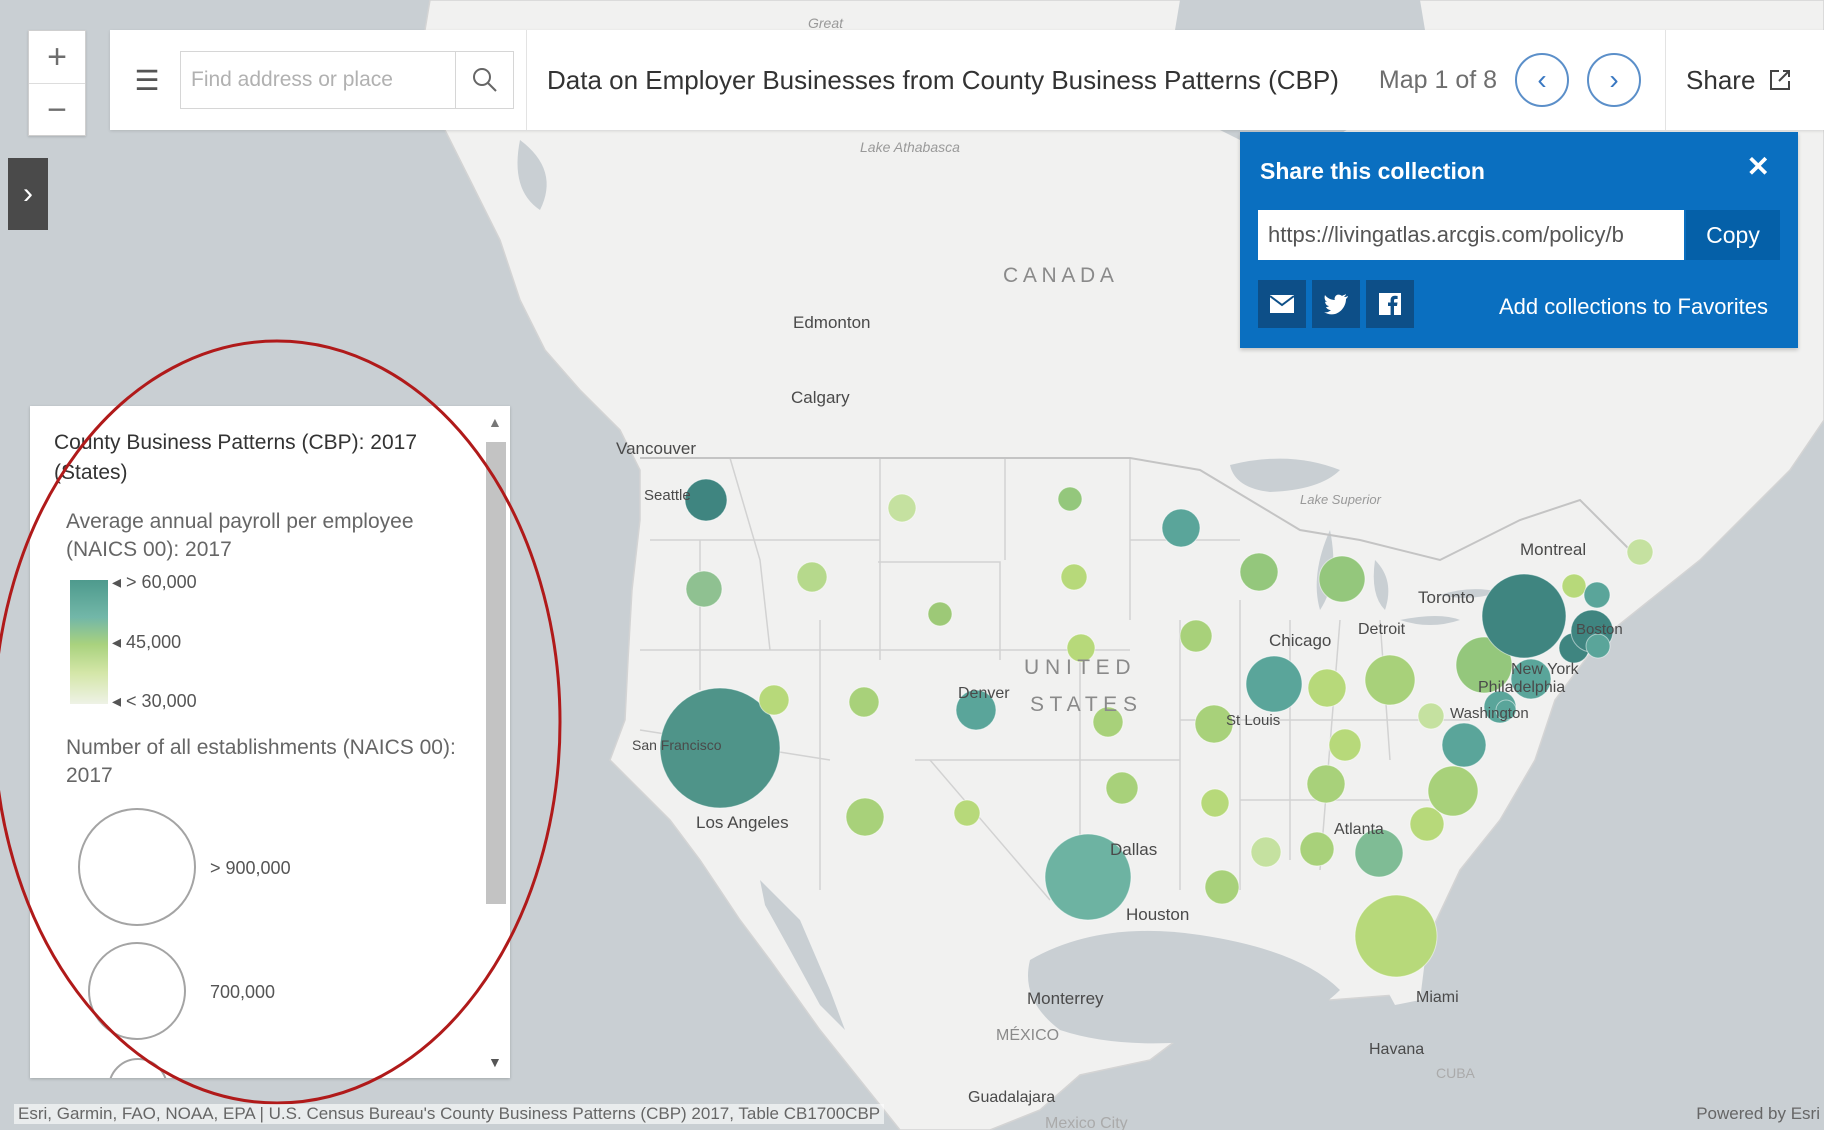 This screenshot has width=1824, height=1130. I want to click on zoom-control: + −, so click(57, 83).